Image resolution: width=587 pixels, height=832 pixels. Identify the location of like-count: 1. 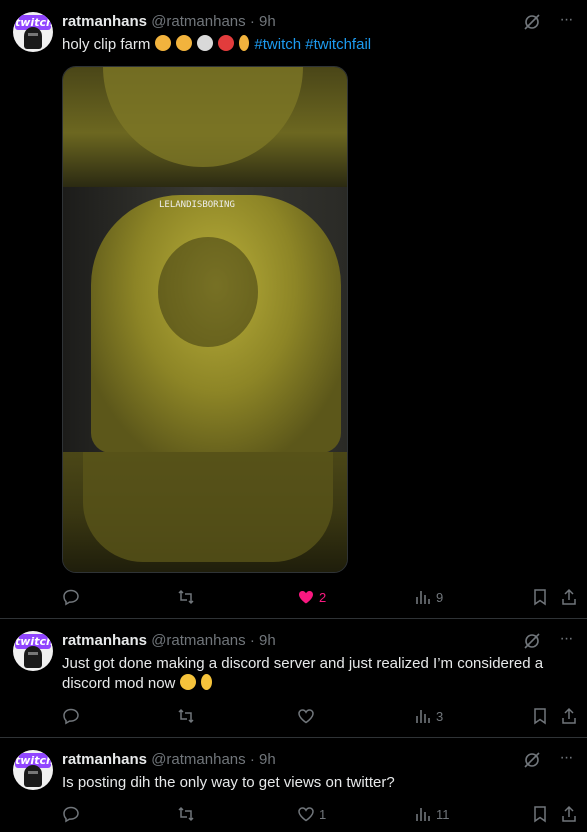
(323, 814).